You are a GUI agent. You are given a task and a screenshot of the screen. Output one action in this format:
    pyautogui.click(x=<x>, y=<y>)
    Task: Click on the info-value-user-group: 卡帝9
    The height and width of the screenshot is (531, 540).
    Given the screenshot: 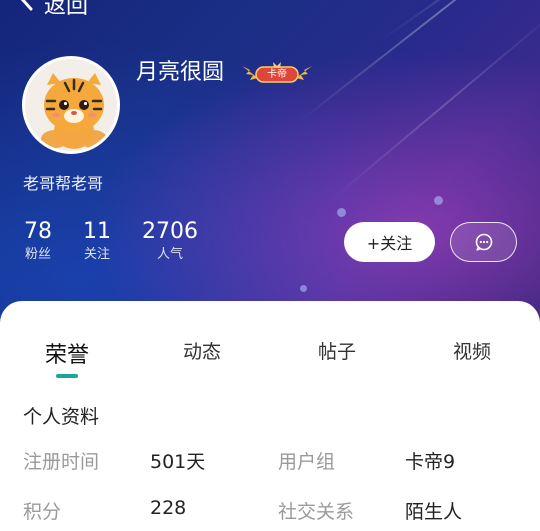 What is the action you would take?
    pyautogui.click(x=430, y=462)
    